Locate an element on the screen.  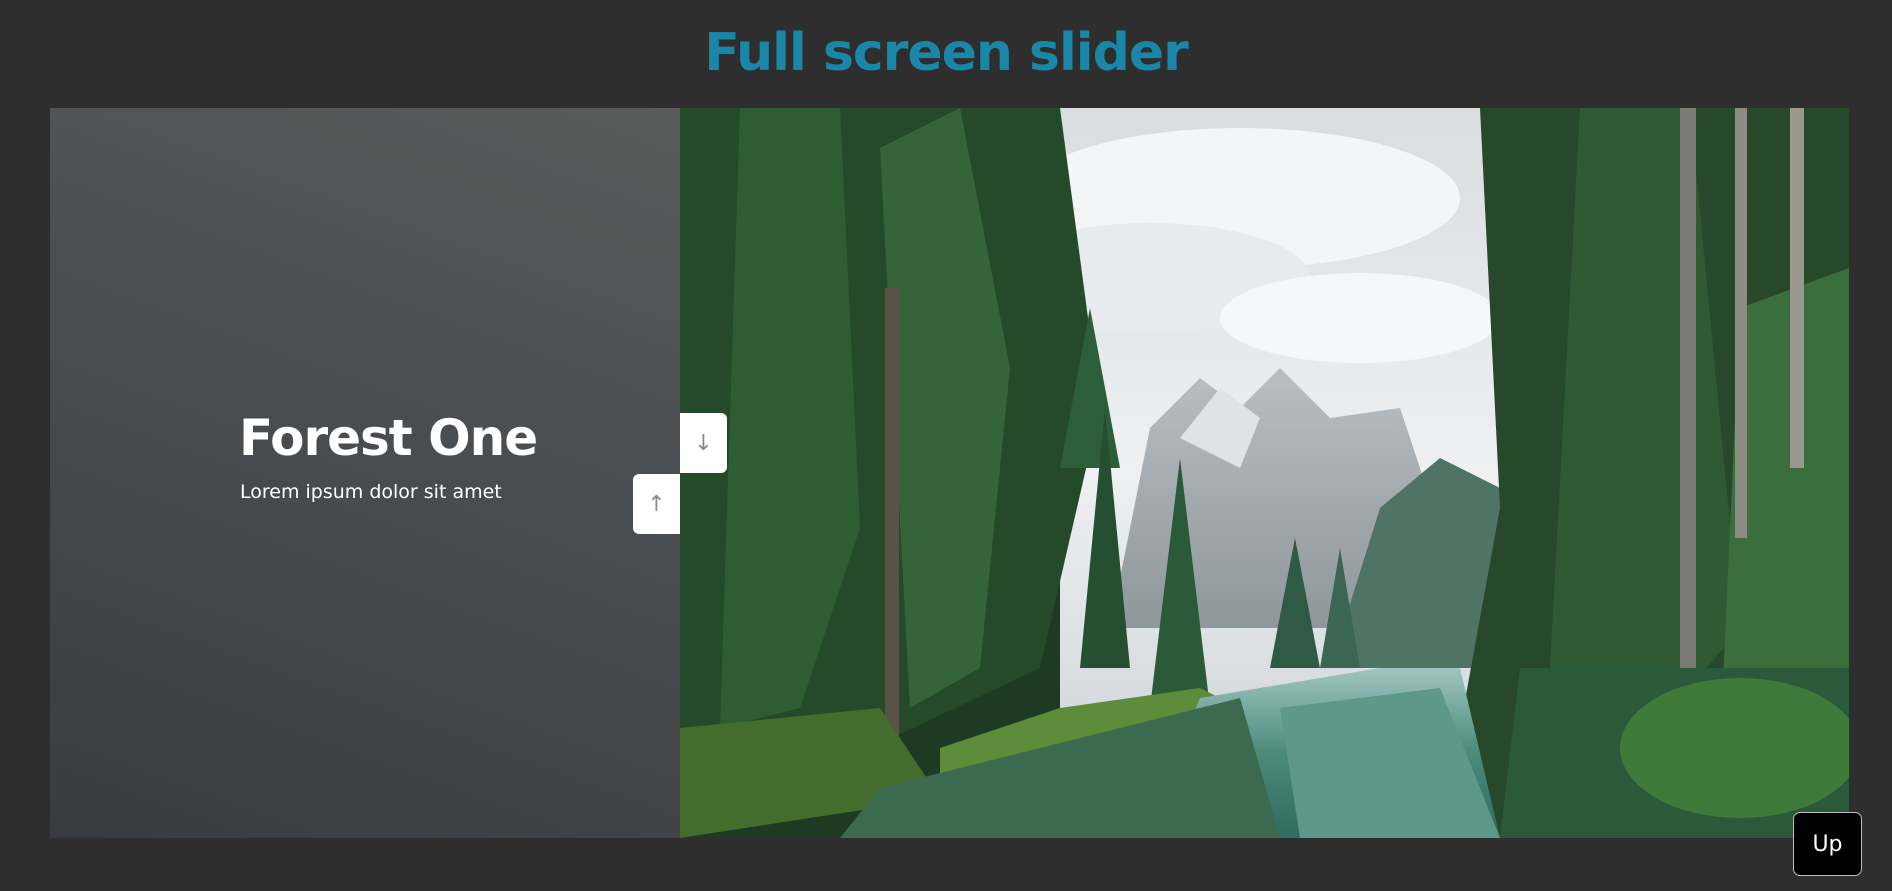
scroll-up-button: Up is located at coordinates (1827, 844).